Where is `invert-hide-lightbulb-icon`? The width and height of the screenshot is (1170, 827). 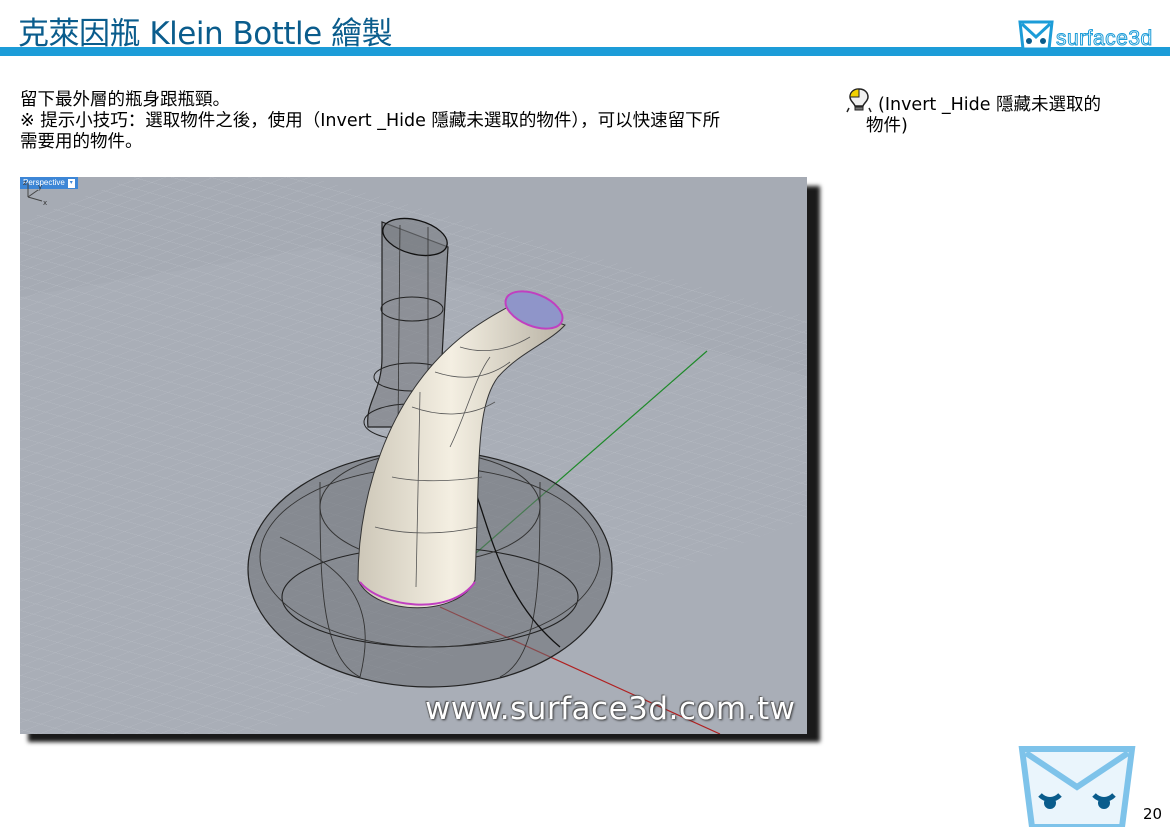
invert-hide-lightbulb-icon is located at coordinates (859, 100).